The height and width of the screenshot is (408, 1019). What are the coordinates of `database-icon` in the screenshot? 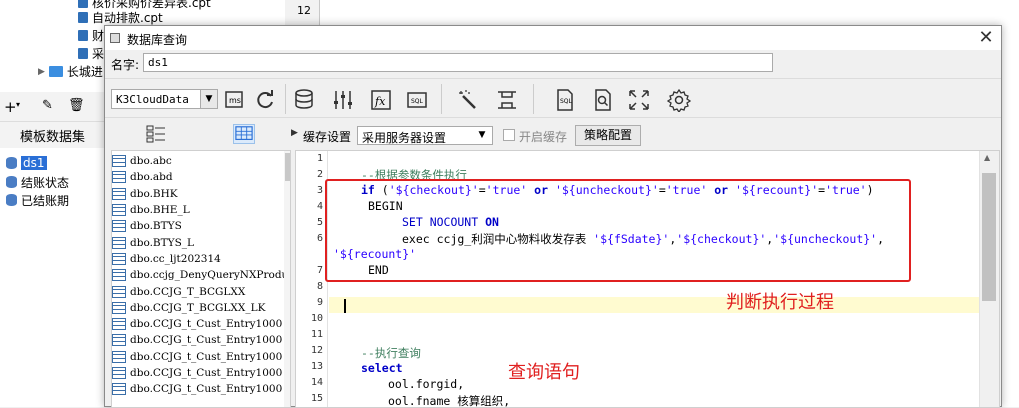 It's located at (11, 182).